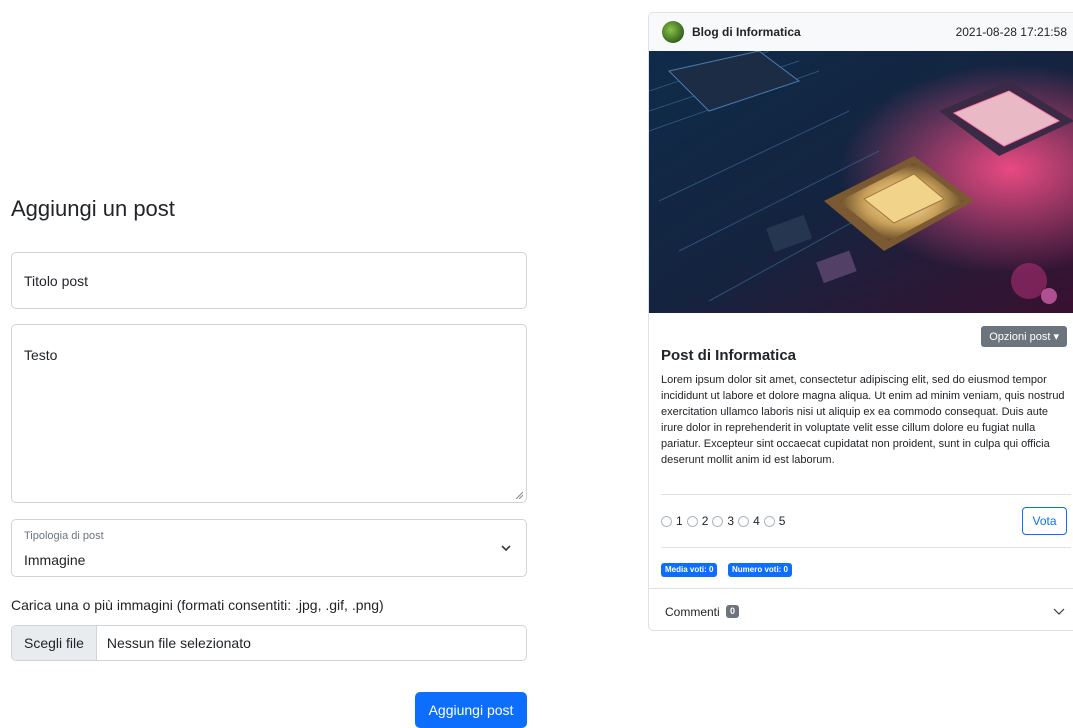 Image resolution: width=1073 pixels, height=728 pixels. I want to click on blog-name: Blog di Informatica, so click(746, 32).